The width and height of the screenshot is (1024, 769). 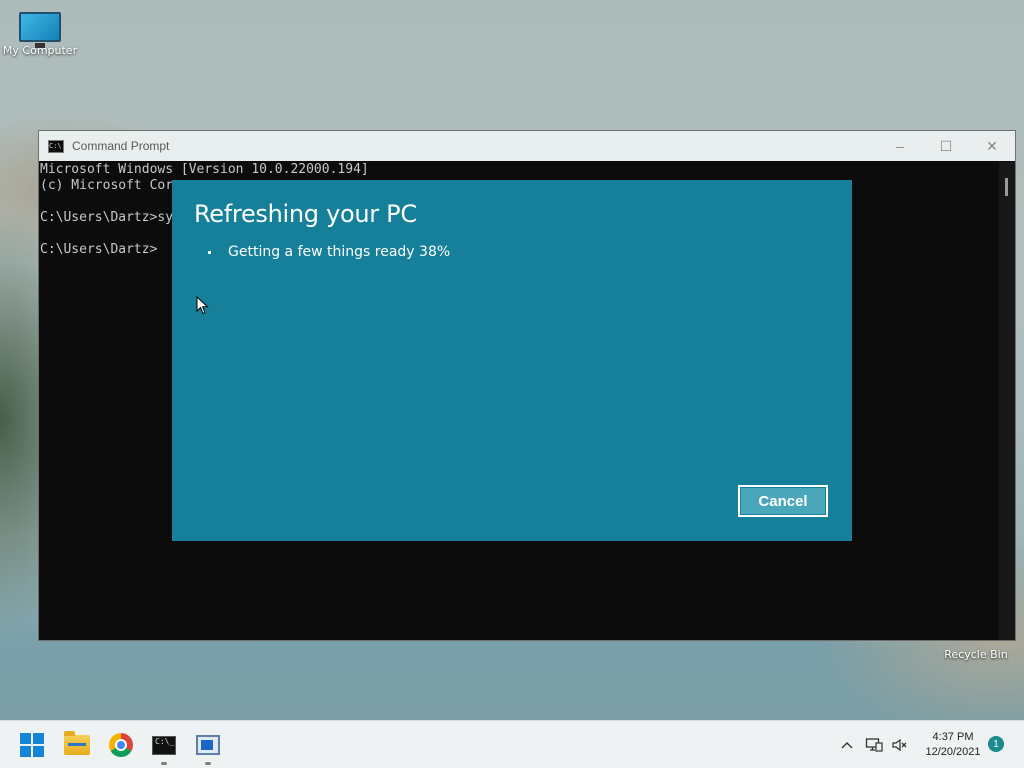 I want to click on monitor-icon, so click(x=40, y=30).